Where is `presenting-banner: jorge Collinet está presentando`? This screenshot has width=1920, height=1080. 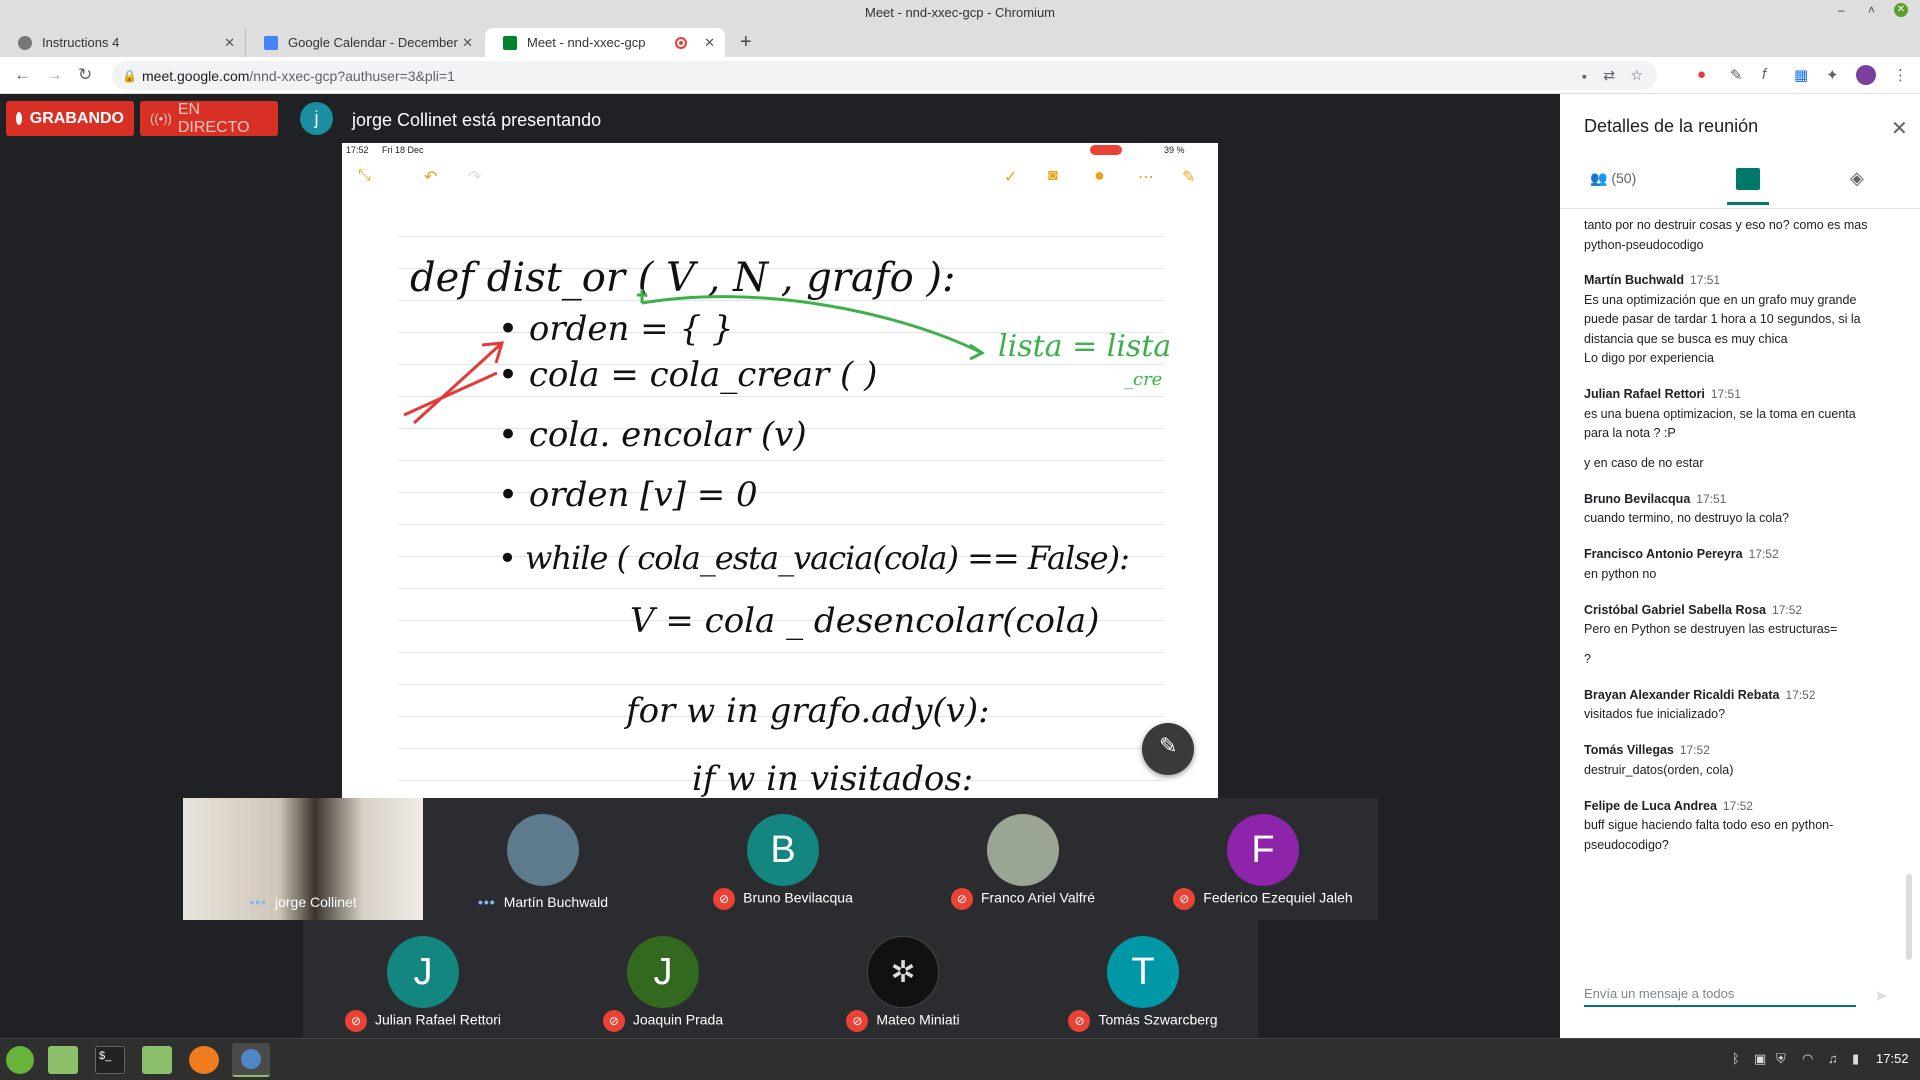
presenting-banner: jorge Collinet está presentando is located at coordinates (477, 120).